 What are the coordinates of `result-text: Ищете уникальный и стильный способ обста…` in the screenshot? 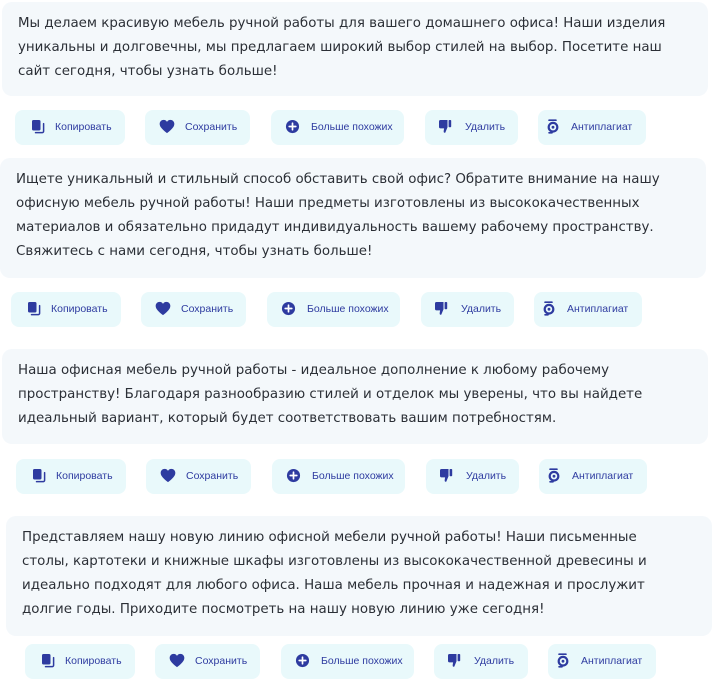 It's located at (356, 216).